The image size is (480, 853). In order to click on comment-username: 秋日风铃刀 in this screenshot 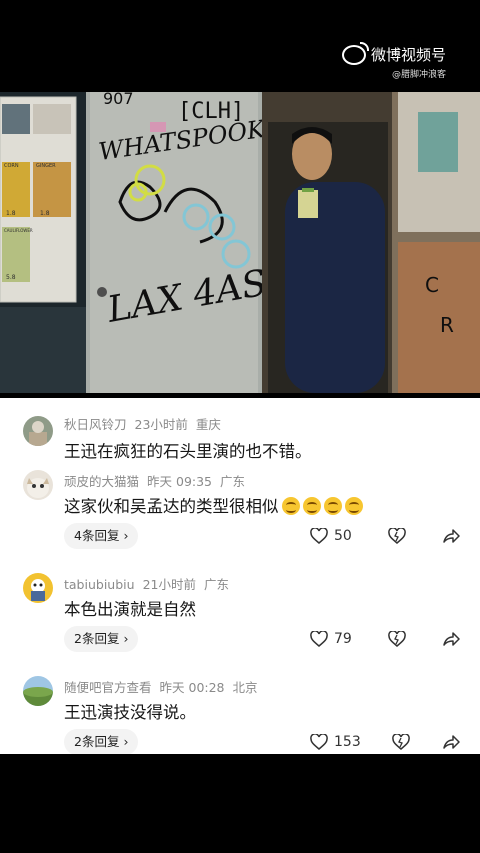, I will do `click(95, 424)`.